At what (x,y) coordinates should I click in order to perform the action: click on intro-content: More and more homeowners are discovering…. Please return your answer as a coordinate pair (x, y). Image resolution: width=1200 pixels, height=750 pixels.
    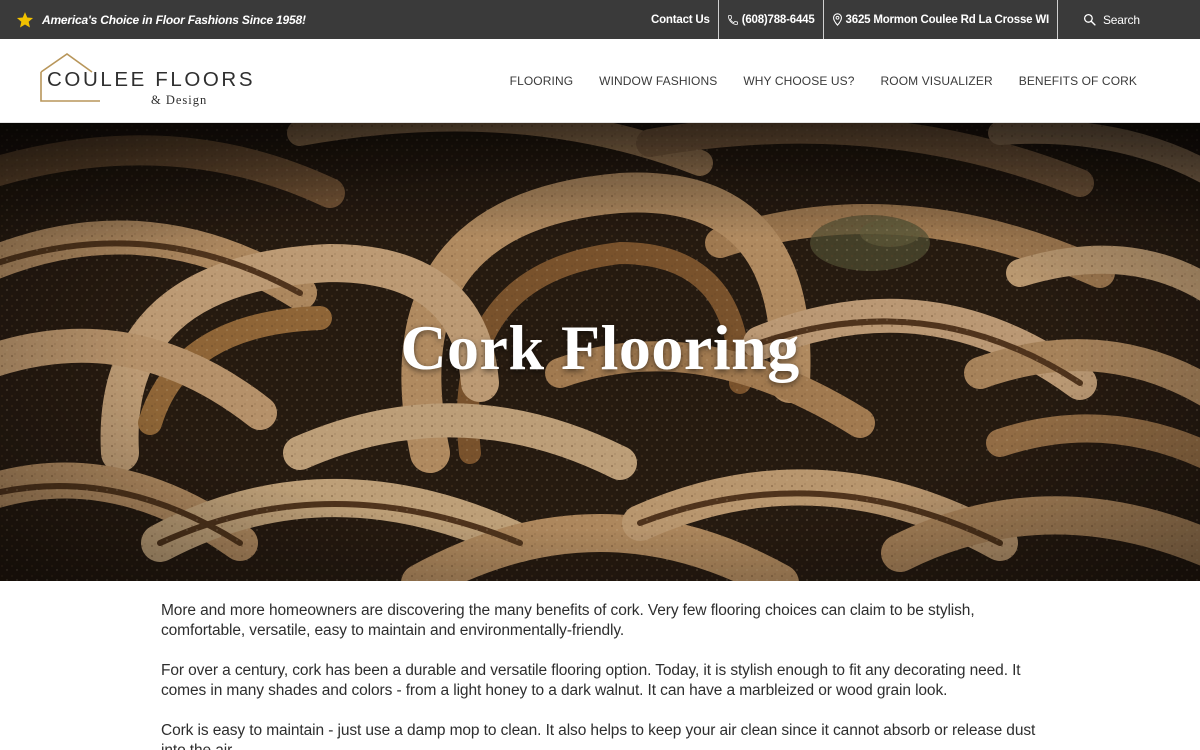
    Looking at the image, I should click on (606, 675).